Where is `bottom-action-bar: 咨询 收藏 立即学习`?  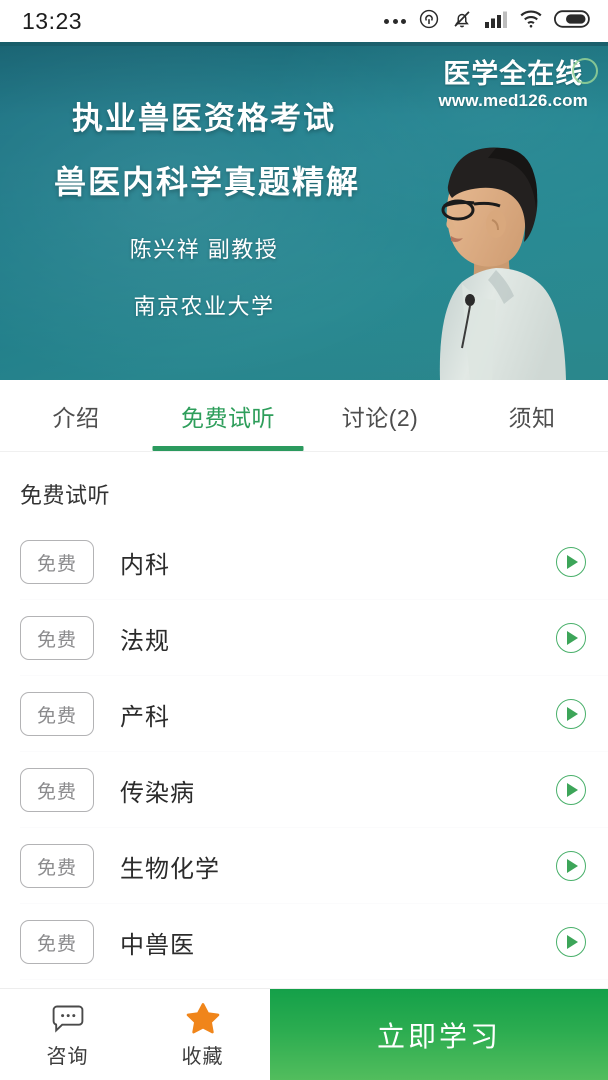 bottom-action-bar: 咨询 收藏 立即学习 is located at coordinates (304, 1034).